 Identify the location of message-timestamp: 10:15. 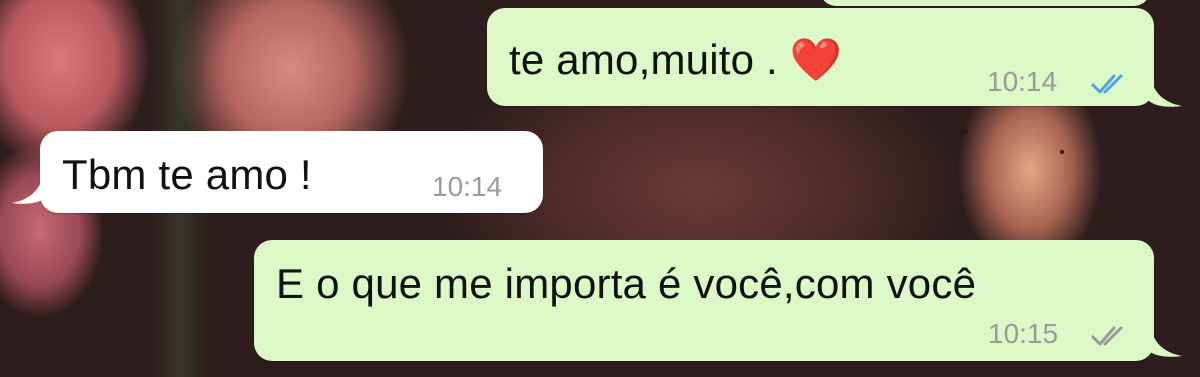
(1023, 333).